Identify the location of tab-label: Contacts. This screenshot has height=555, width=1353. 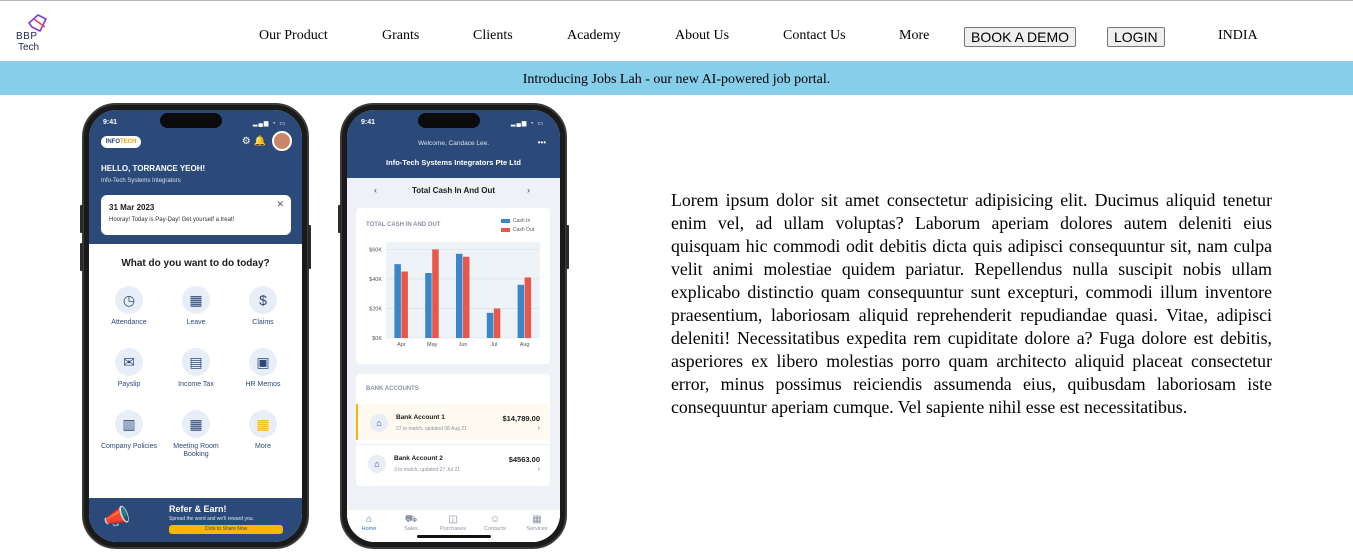
(495, 529).